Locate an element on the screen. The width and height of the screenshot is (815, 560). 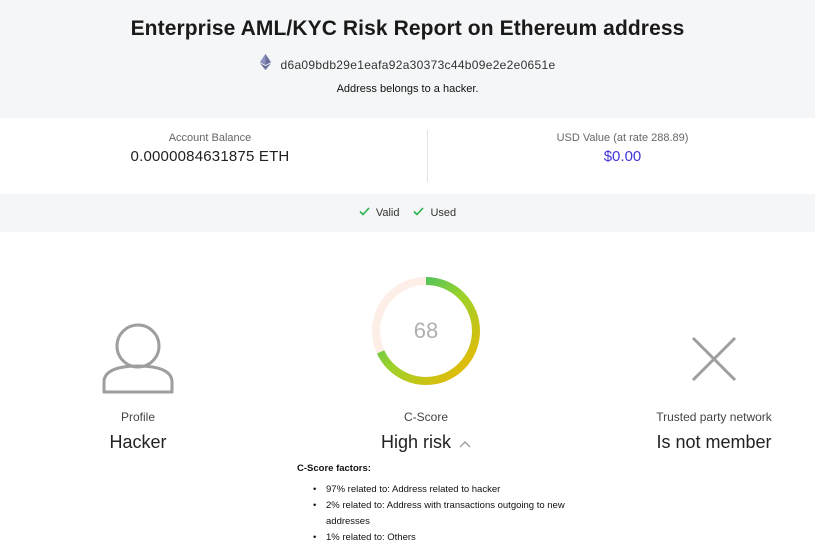
list-item: 1% related to: Others is located at coordinates (445, 538).